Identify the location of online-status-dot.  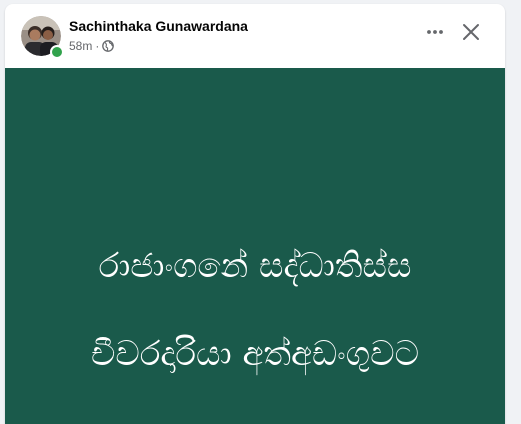
(57, 52).